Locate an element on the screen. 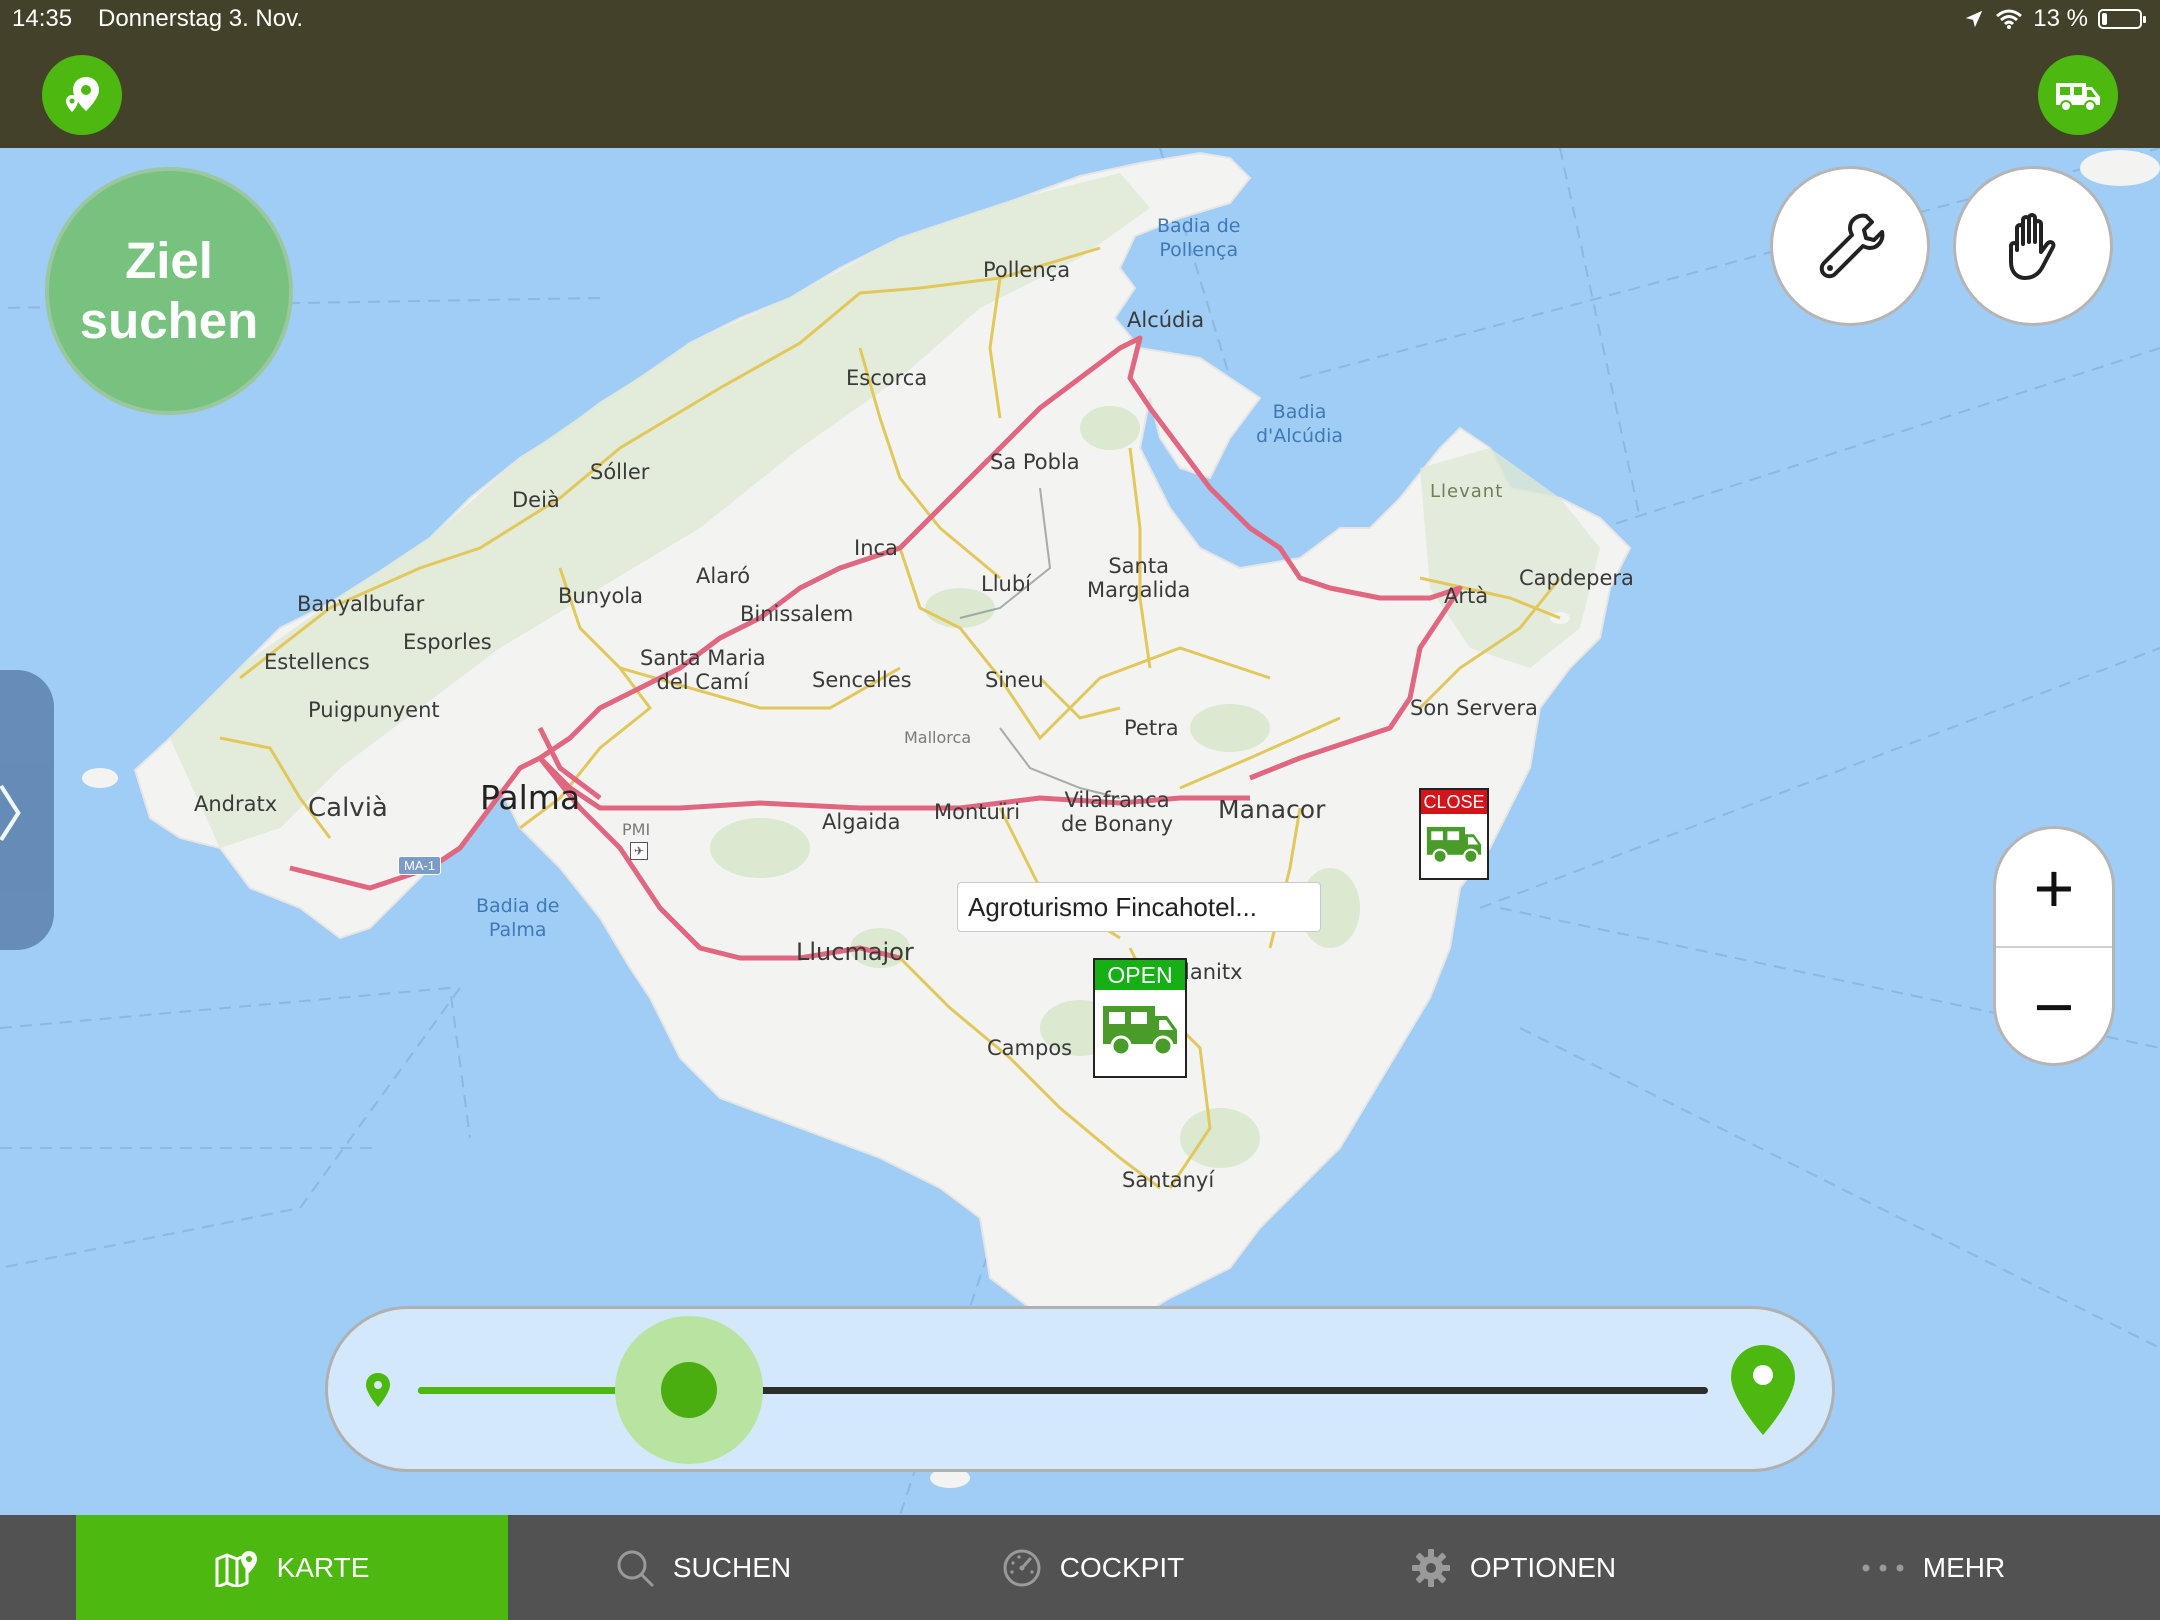 This screenshot has height=1620, width=2160. hand-icon is located at coordinates (2032, 246).